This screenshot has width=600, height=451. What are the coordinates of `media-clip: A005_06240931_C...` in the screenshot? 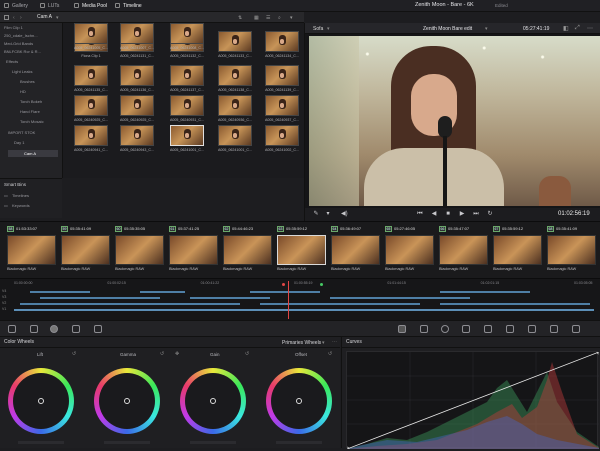 It's located at (187, 110).